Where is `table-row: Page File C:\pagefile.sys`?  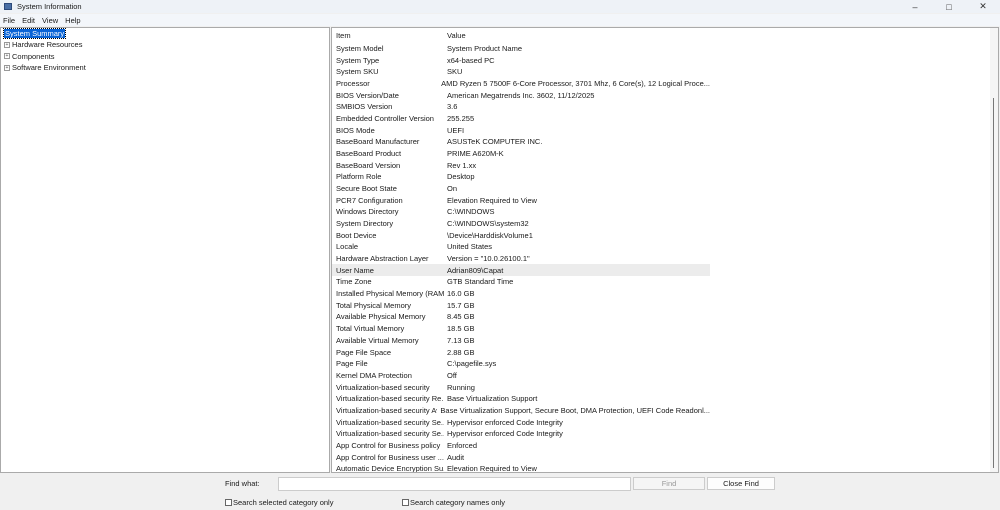 table-row: Page File C:\pagefile.sys is located at coordinates (521, 364).